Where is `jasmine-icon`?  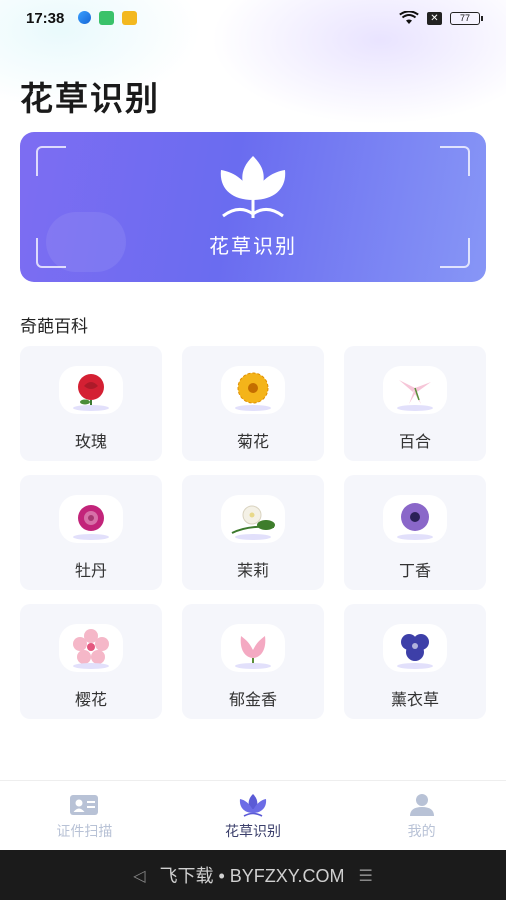 jasmine-icon is located at coordinates (253, 519).